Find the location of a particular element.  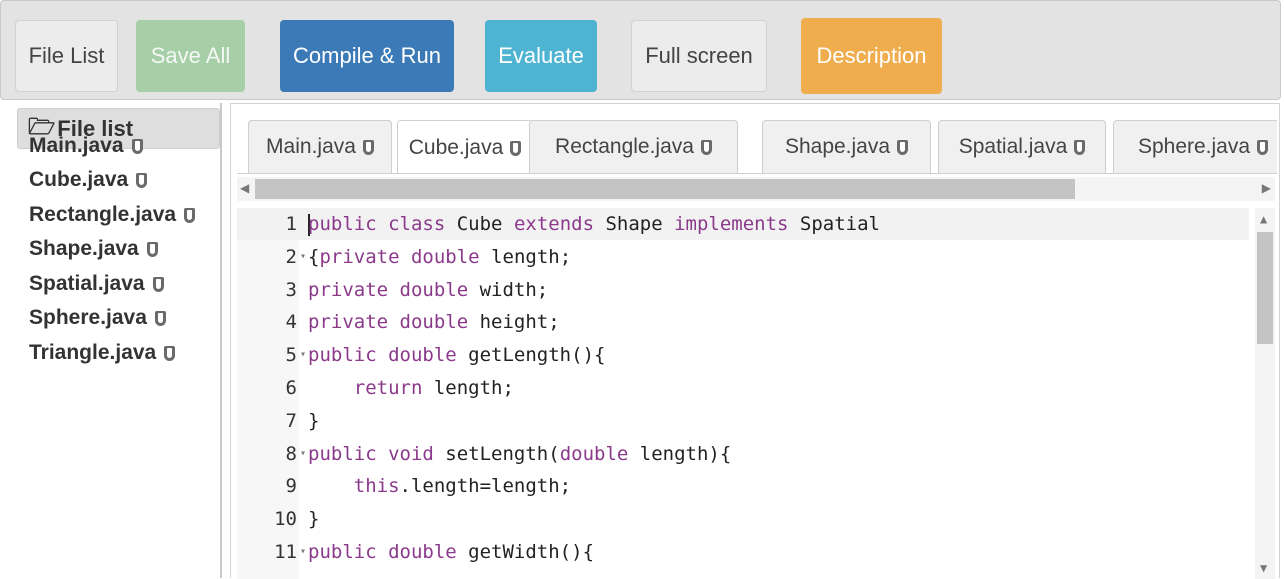

file-list-item: Cube.java is located at coordinates (88, 180).